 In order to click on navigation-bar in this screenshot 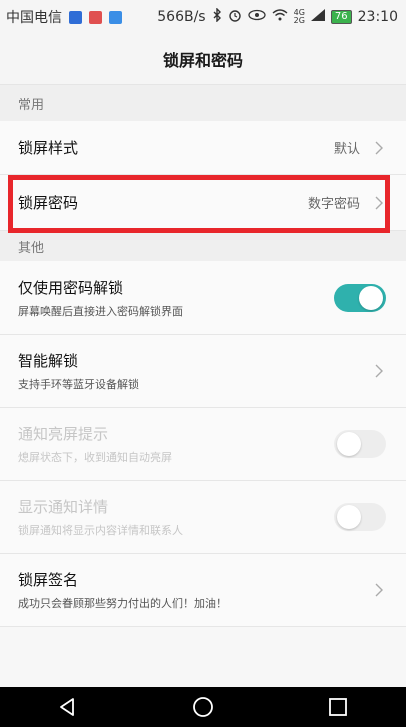, I will do `click(203, 707)`.